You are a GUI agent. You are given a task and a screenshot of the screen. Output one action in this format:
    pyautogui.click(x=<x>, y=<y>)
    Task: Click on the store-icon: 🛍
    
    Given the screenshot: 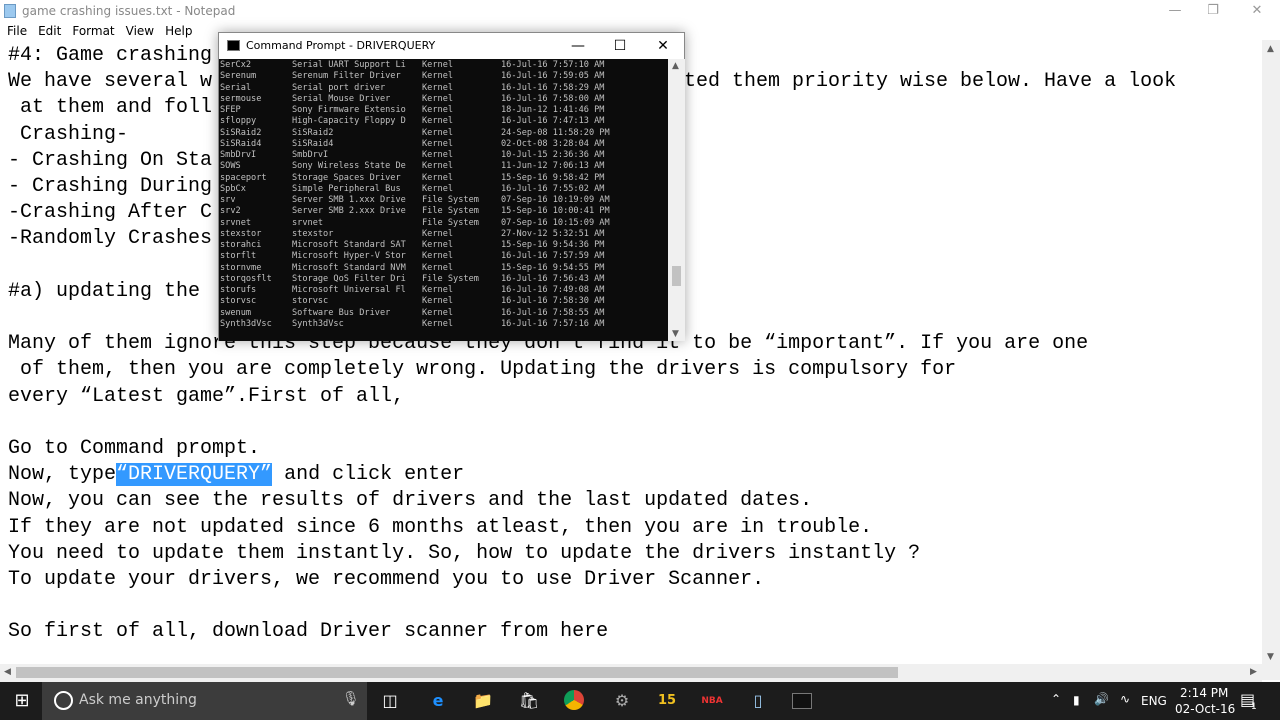 What is the action you would take?
    pyautogui.click(x=529, y=701)
    